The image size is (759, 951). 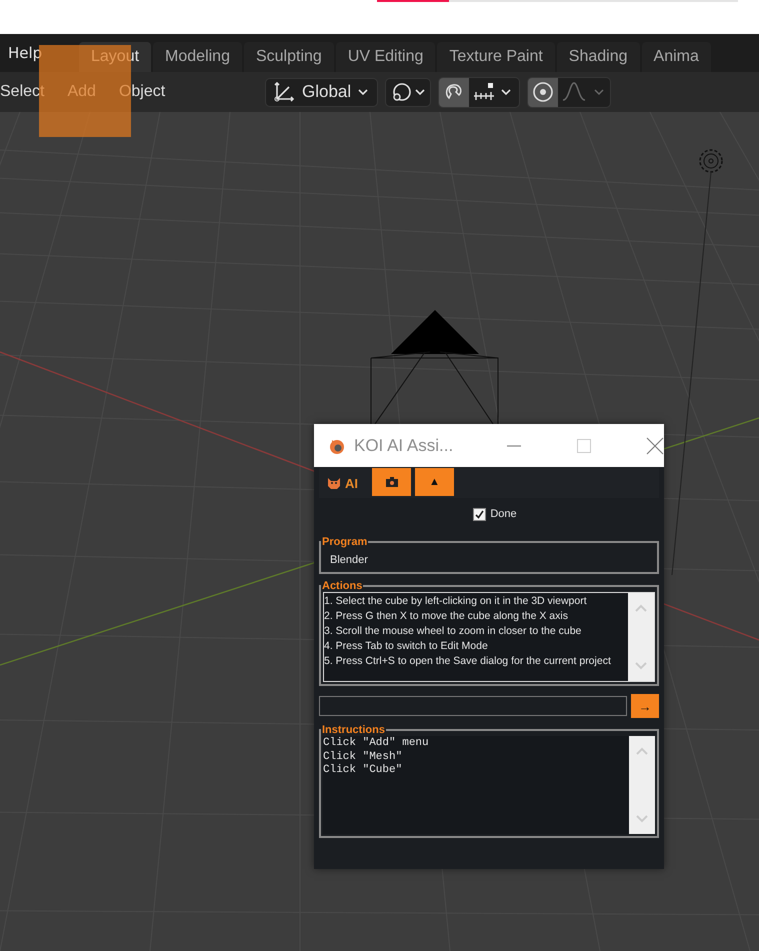 What do you see at coordinates (284, 92) in the screenshot?
I see `axes-icon` at bounding box center [284, 92].